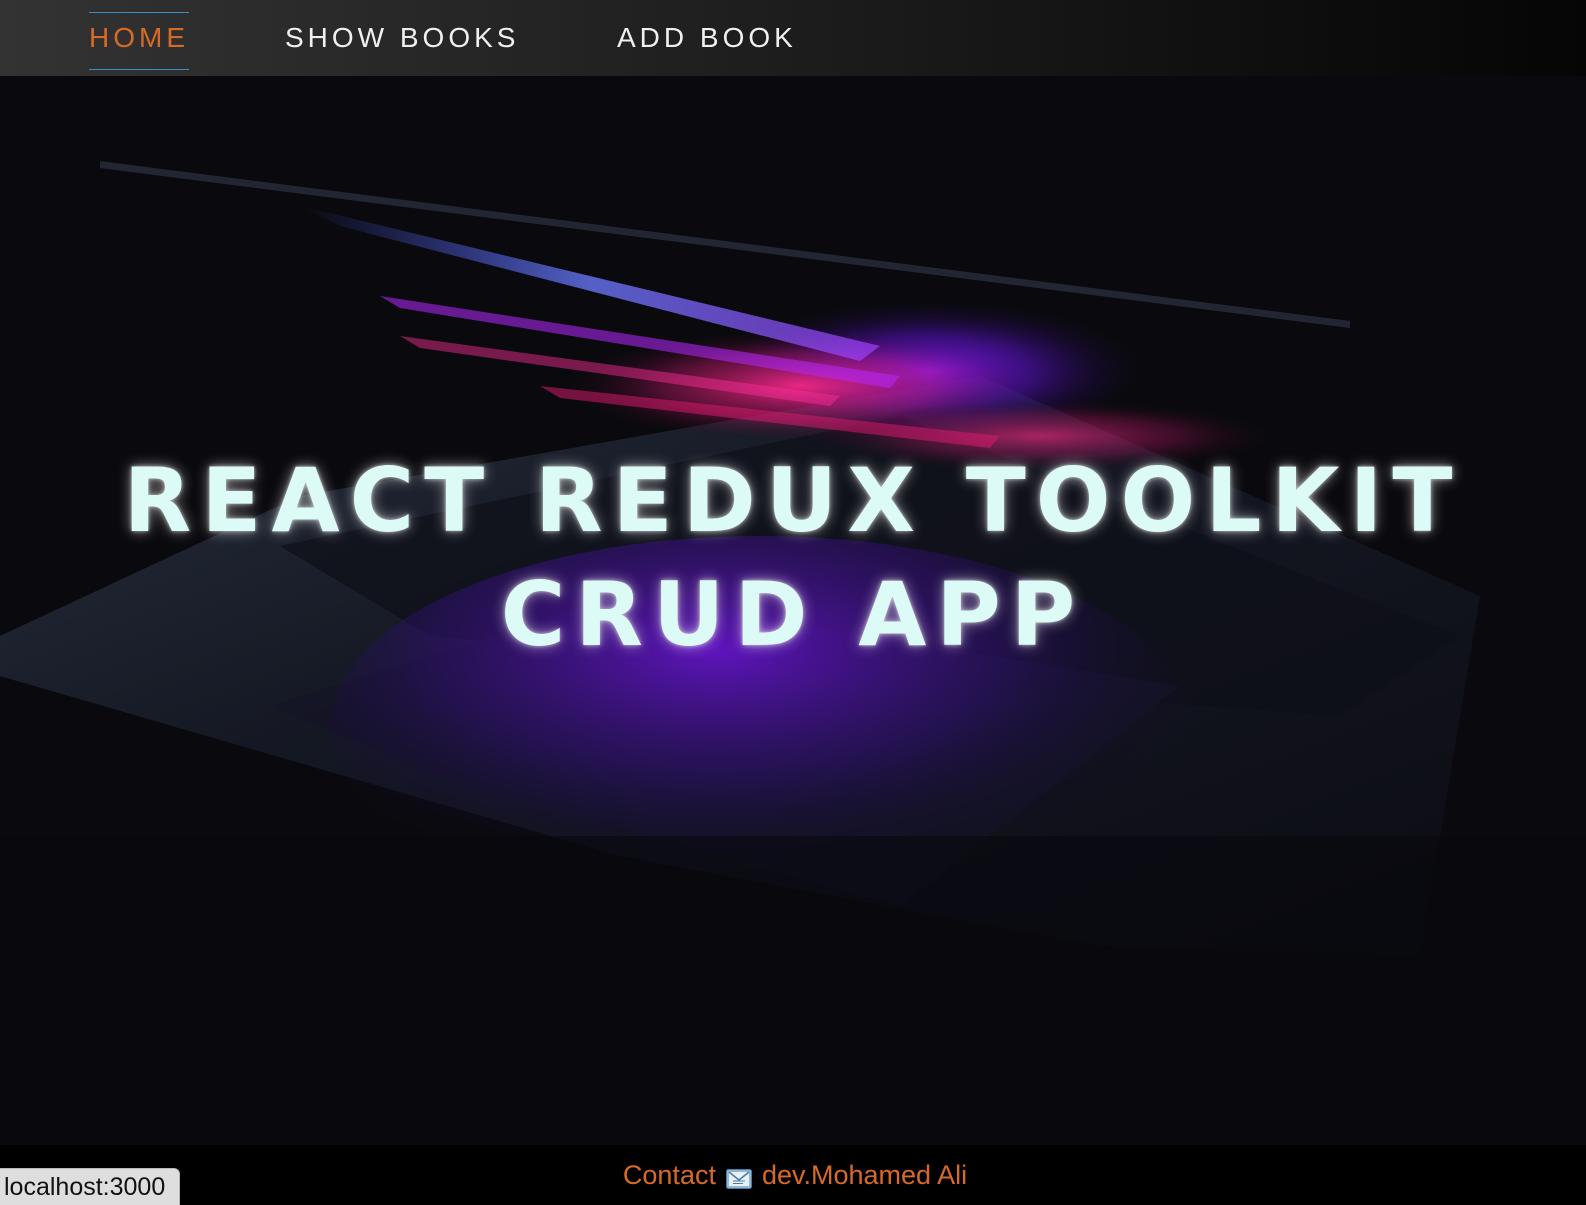  Describe the element at coordinates (793, 614) in the screenshot. I see `hero-title-line-2: CRUD APP` at that location.